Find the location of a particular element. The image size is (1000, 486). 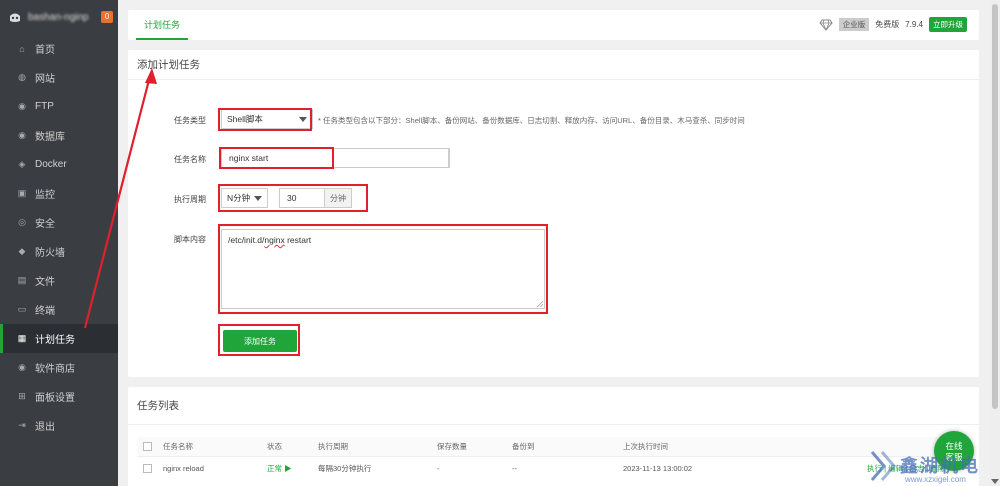

sidebar-item-13: ⇥ 退出 is located at coordinates (59, 425).